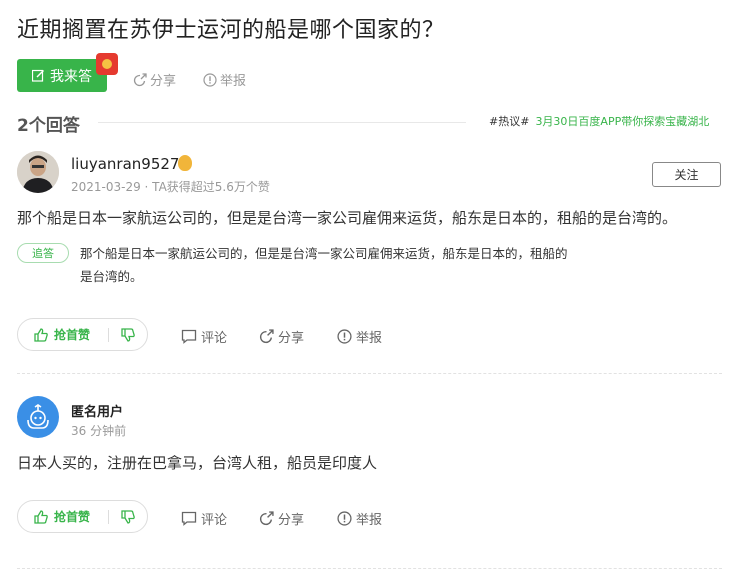  Describe the element at coordinates (71, 76) in the screenshot. I see `answer-button-label: 我来答` at that location.